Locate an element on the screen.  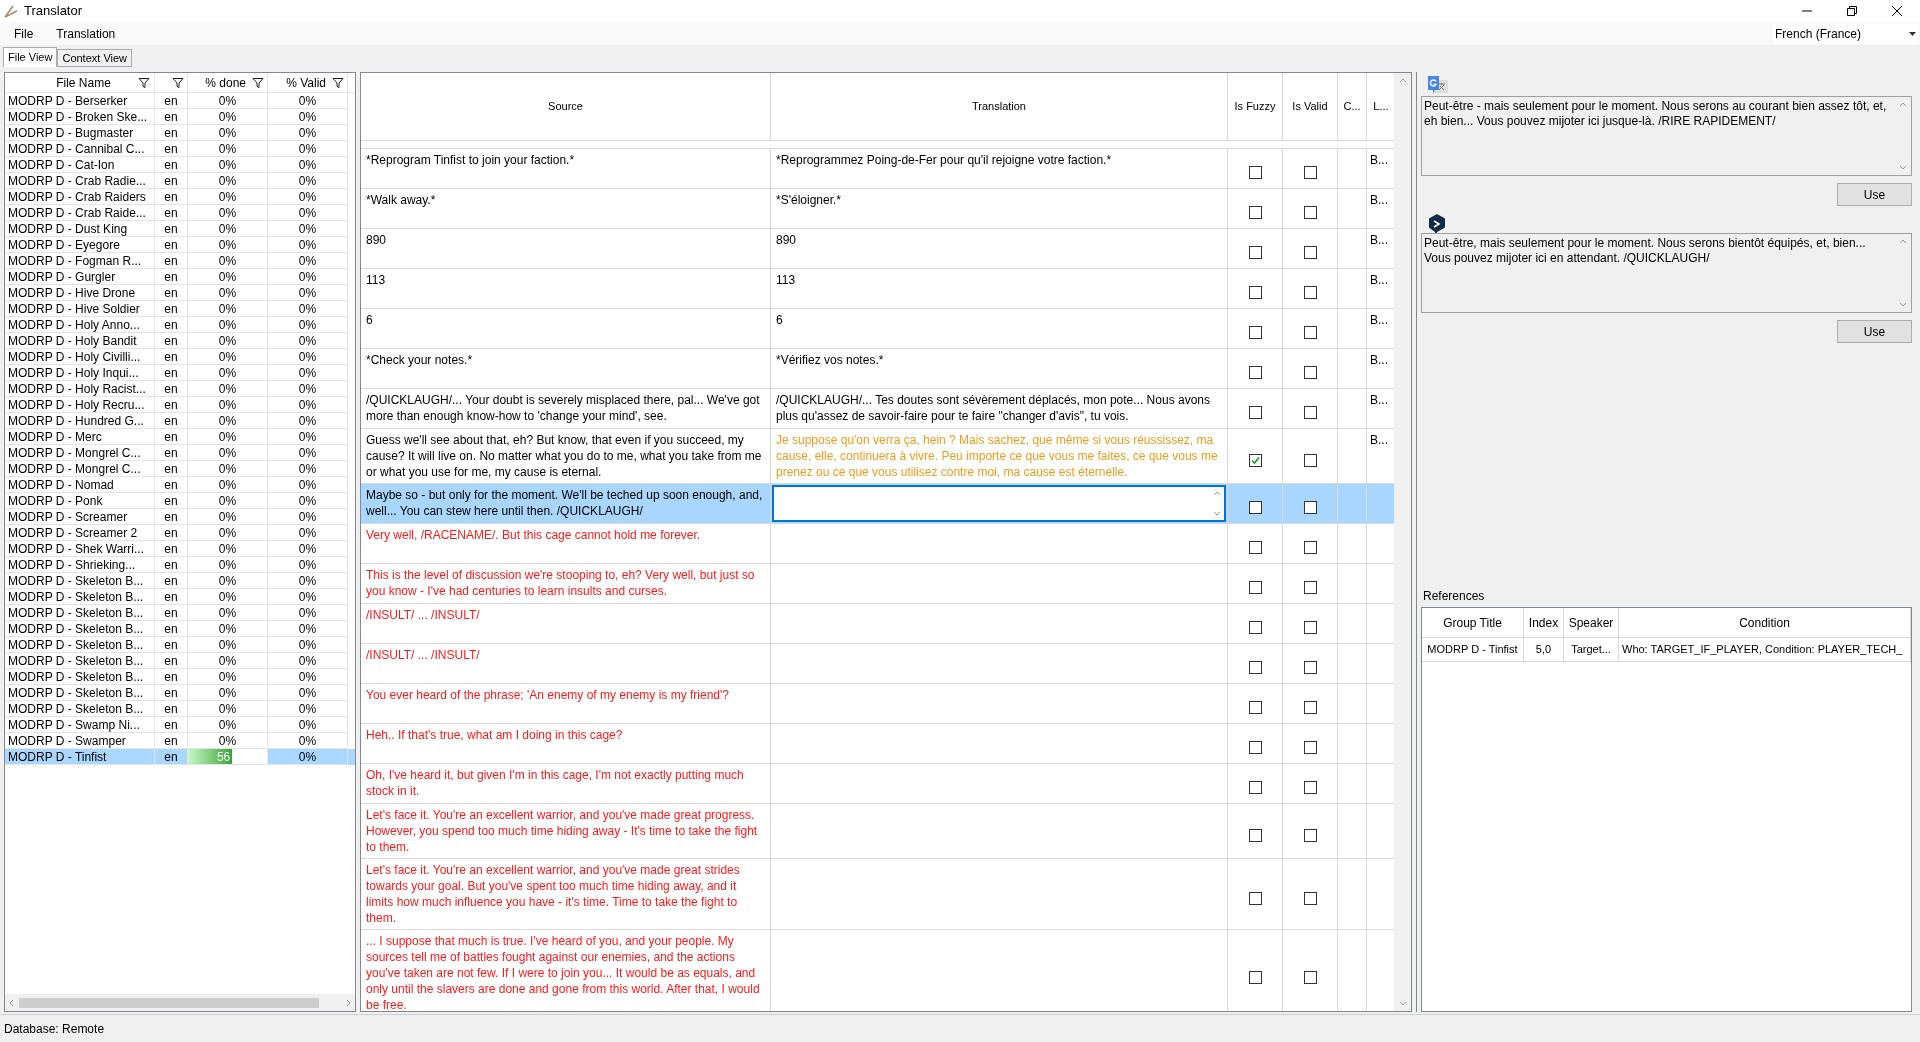
translation-input is located at coordinates (999, 503).